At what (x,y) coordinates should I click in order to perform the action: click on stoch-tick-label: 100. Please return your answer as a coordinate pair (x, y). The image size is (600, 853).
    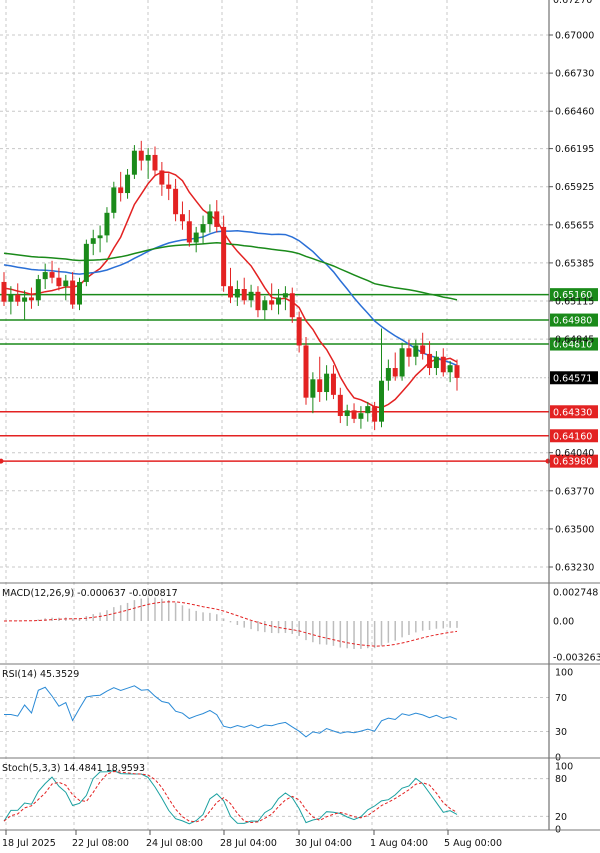
    Looking at the image, I should click on (564, 767).